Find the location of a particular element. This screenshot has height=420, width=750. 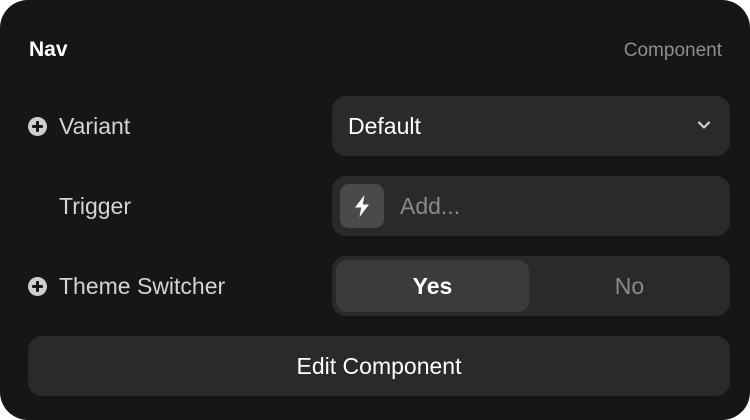

variant-select-value: Default is located at coordinates (384, 126).